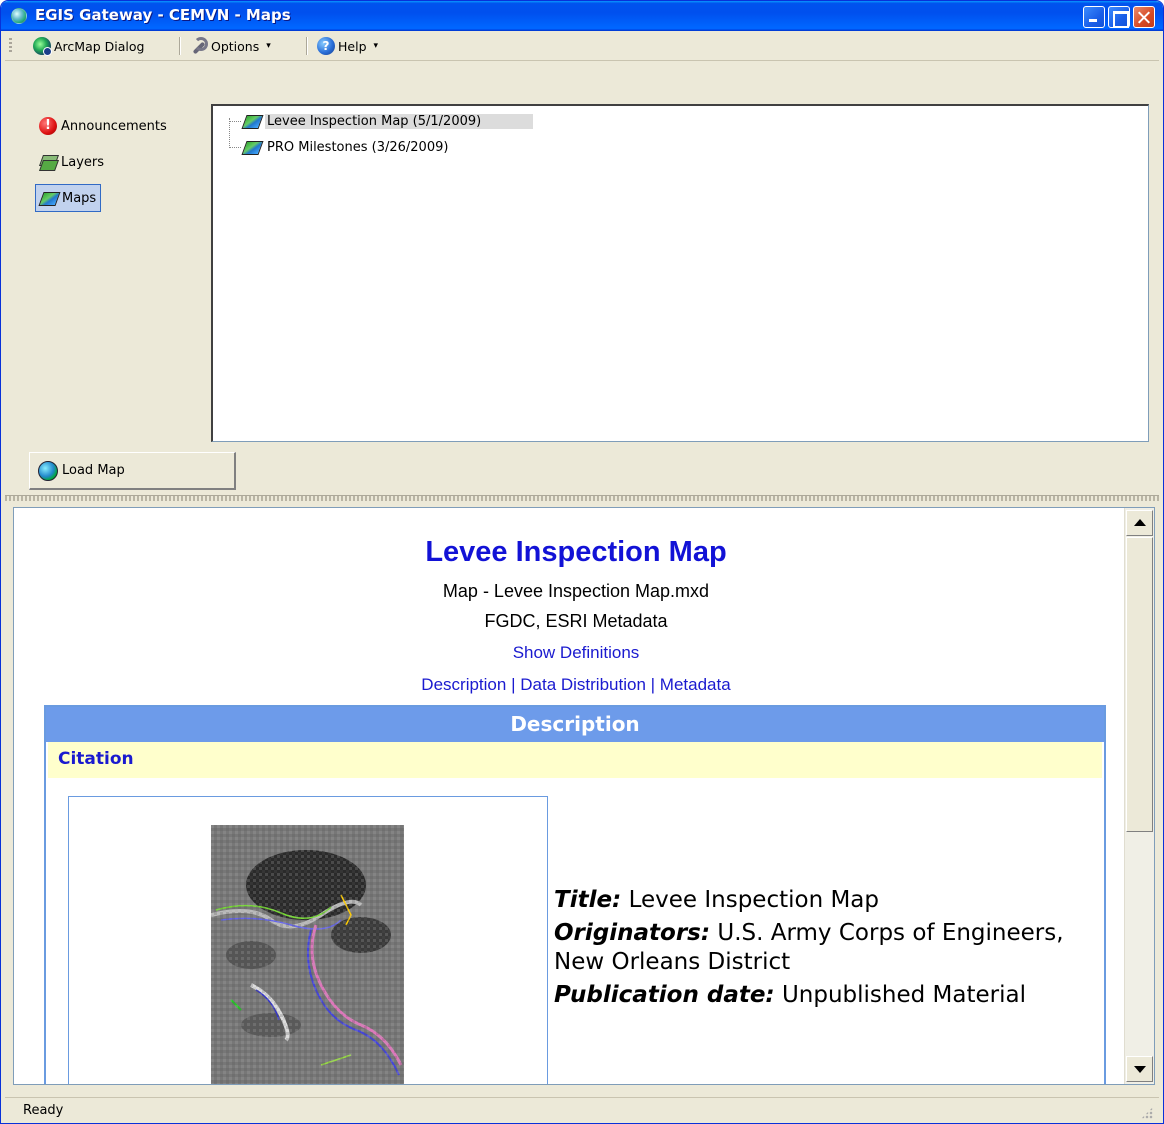  What do you see at coordinates (114, 126) in the screenshot?
I see `nav-item-label: Announcements` at bounding box center [114, 126].